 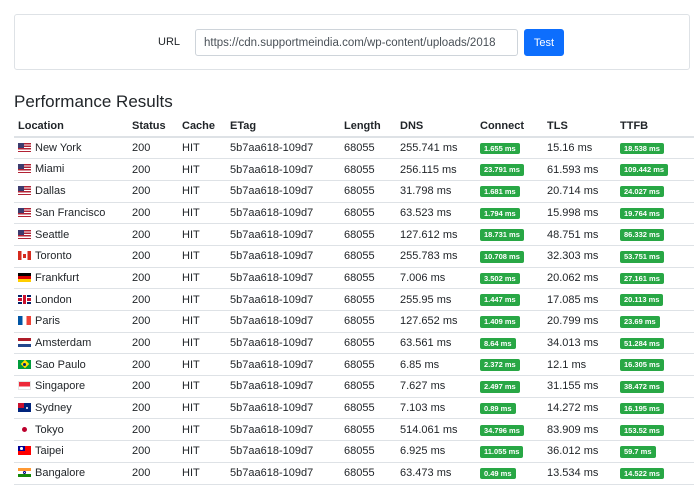 What do you see at coordinates (642, 235) in the screenshot?
I see `ttfb-badge: 86.332 ms` at bounding box center [642, 235].